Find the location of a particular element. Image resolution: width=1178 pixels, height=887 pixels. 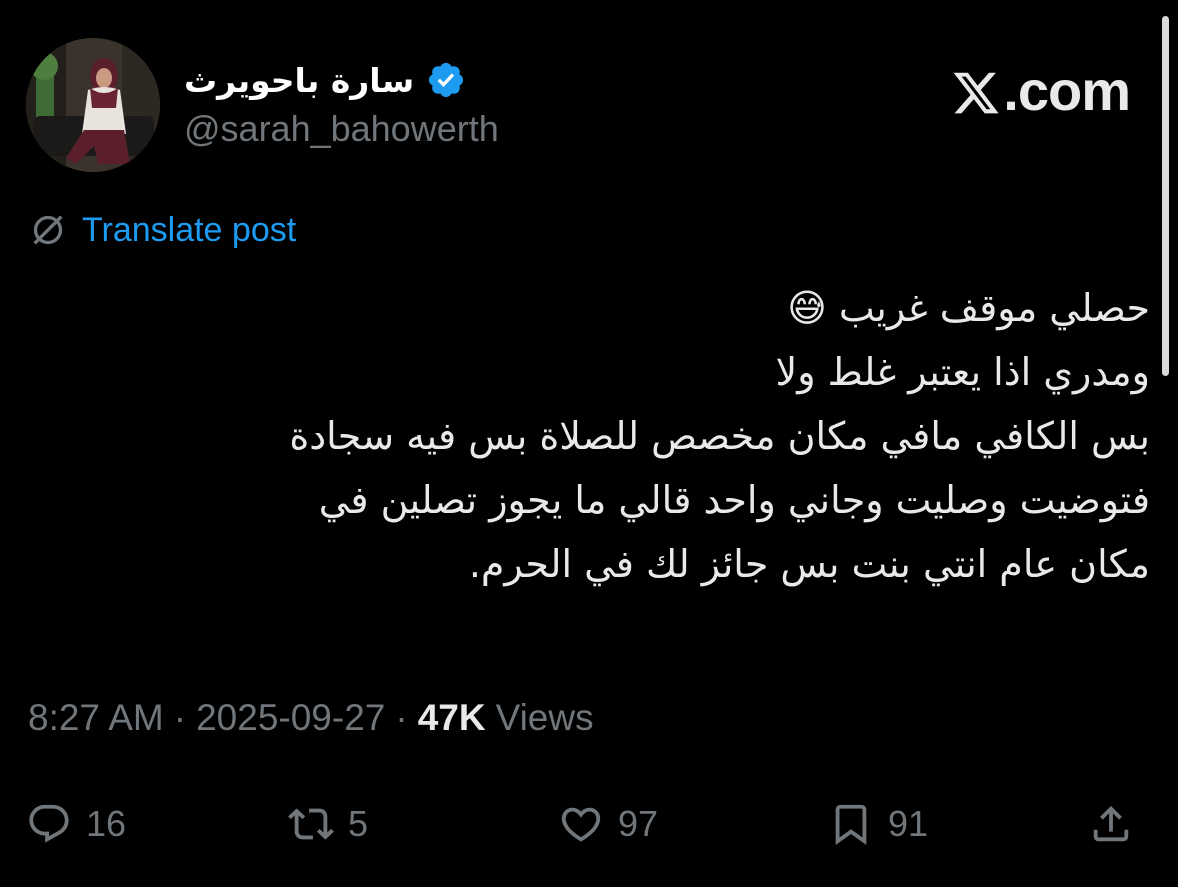

x-brand-logo: .com is located at coordinates (1041, 90).